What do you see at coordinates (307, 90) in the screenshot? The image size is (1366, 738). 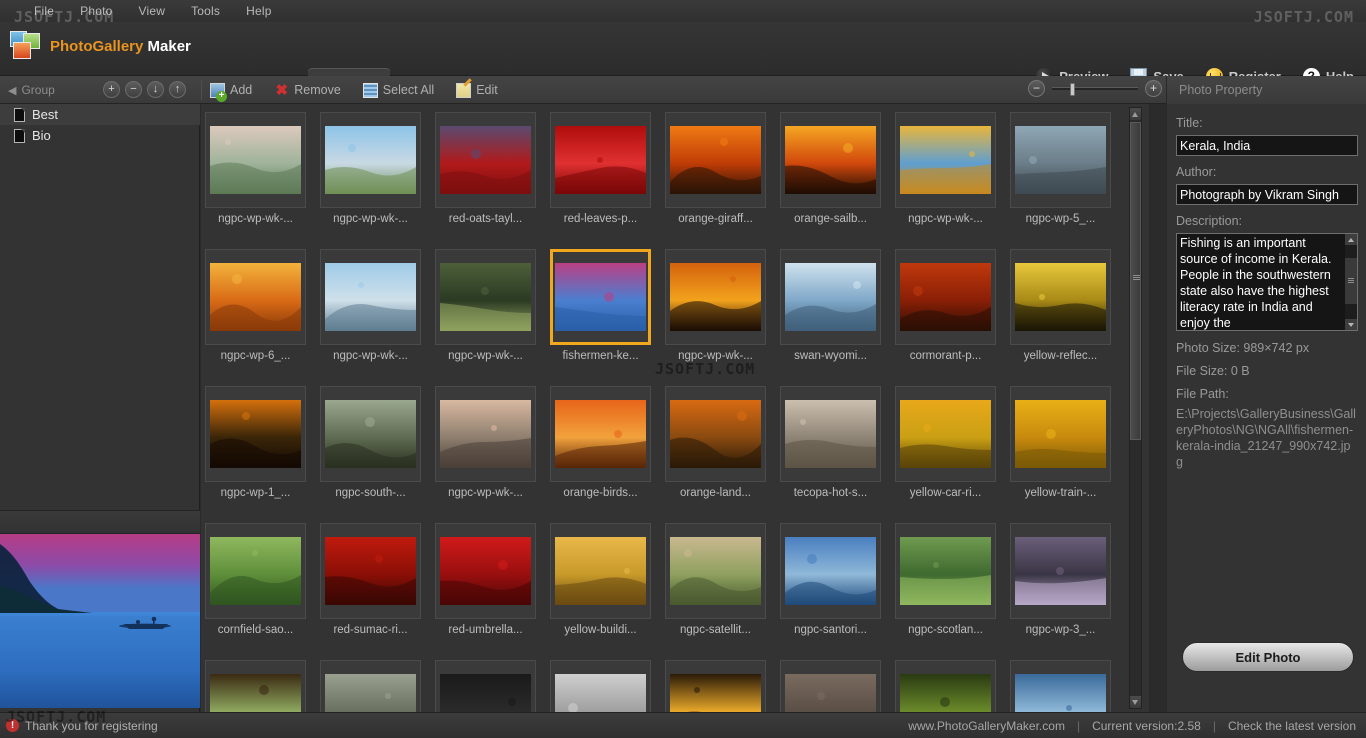 I see `remove-photo-button: ✖ Remove` at bounding box center [307, 90].